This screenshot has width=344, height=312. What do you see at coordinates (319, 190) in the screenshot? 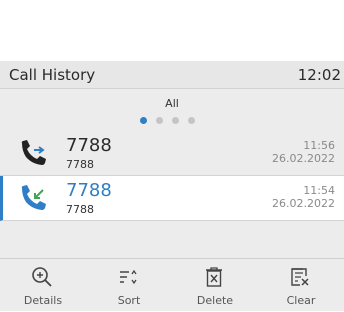
I see `call-time: 11:54` at bounding box center [319, 190].